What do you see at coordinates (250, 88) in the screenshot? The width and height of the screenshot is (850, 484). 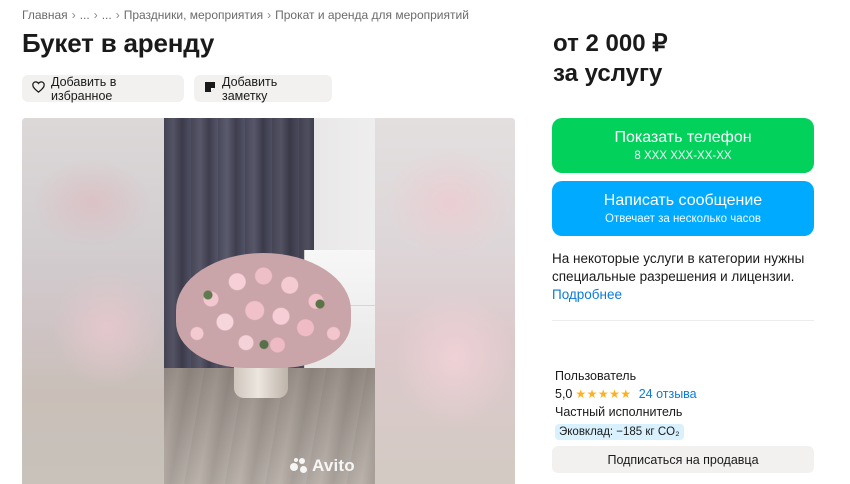 I see `add-note-label: Добавить заметку` at bounding box center [250, 88].